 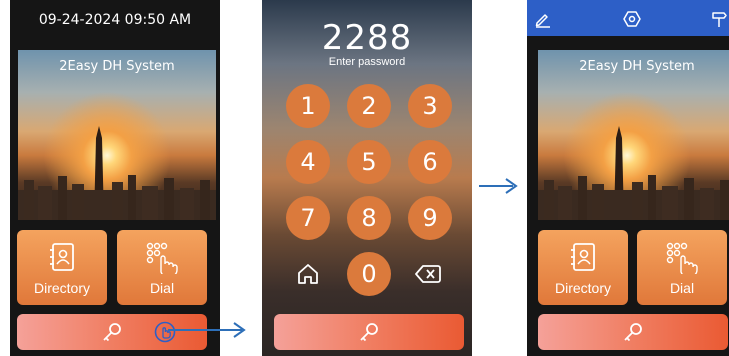 I want to click on settings-button, so click(x=632, y=19).